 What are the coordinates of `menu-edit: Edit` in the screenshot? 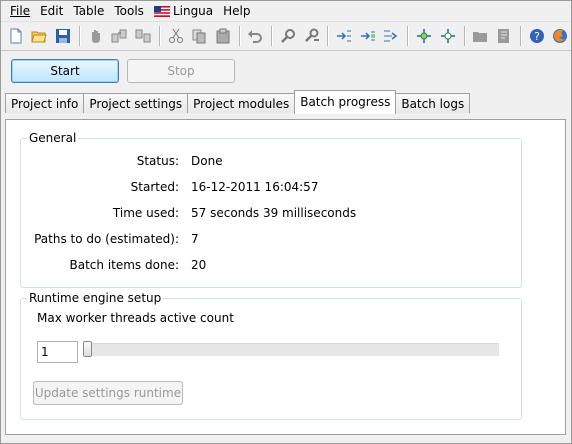 It's located at (51, 11).